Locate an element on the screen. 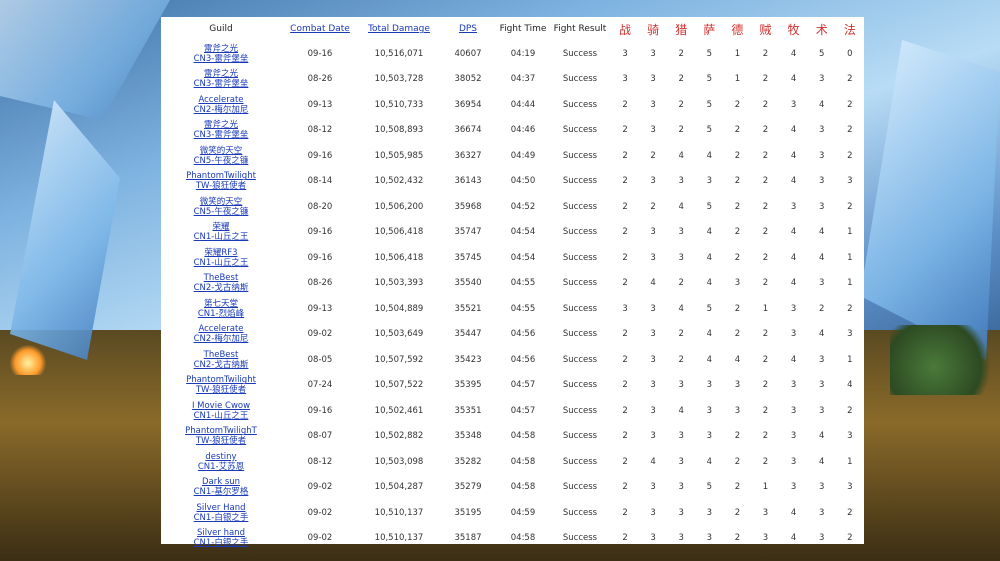  guild-name-link: I Movie Cwow is located at coordinates (221, 406).